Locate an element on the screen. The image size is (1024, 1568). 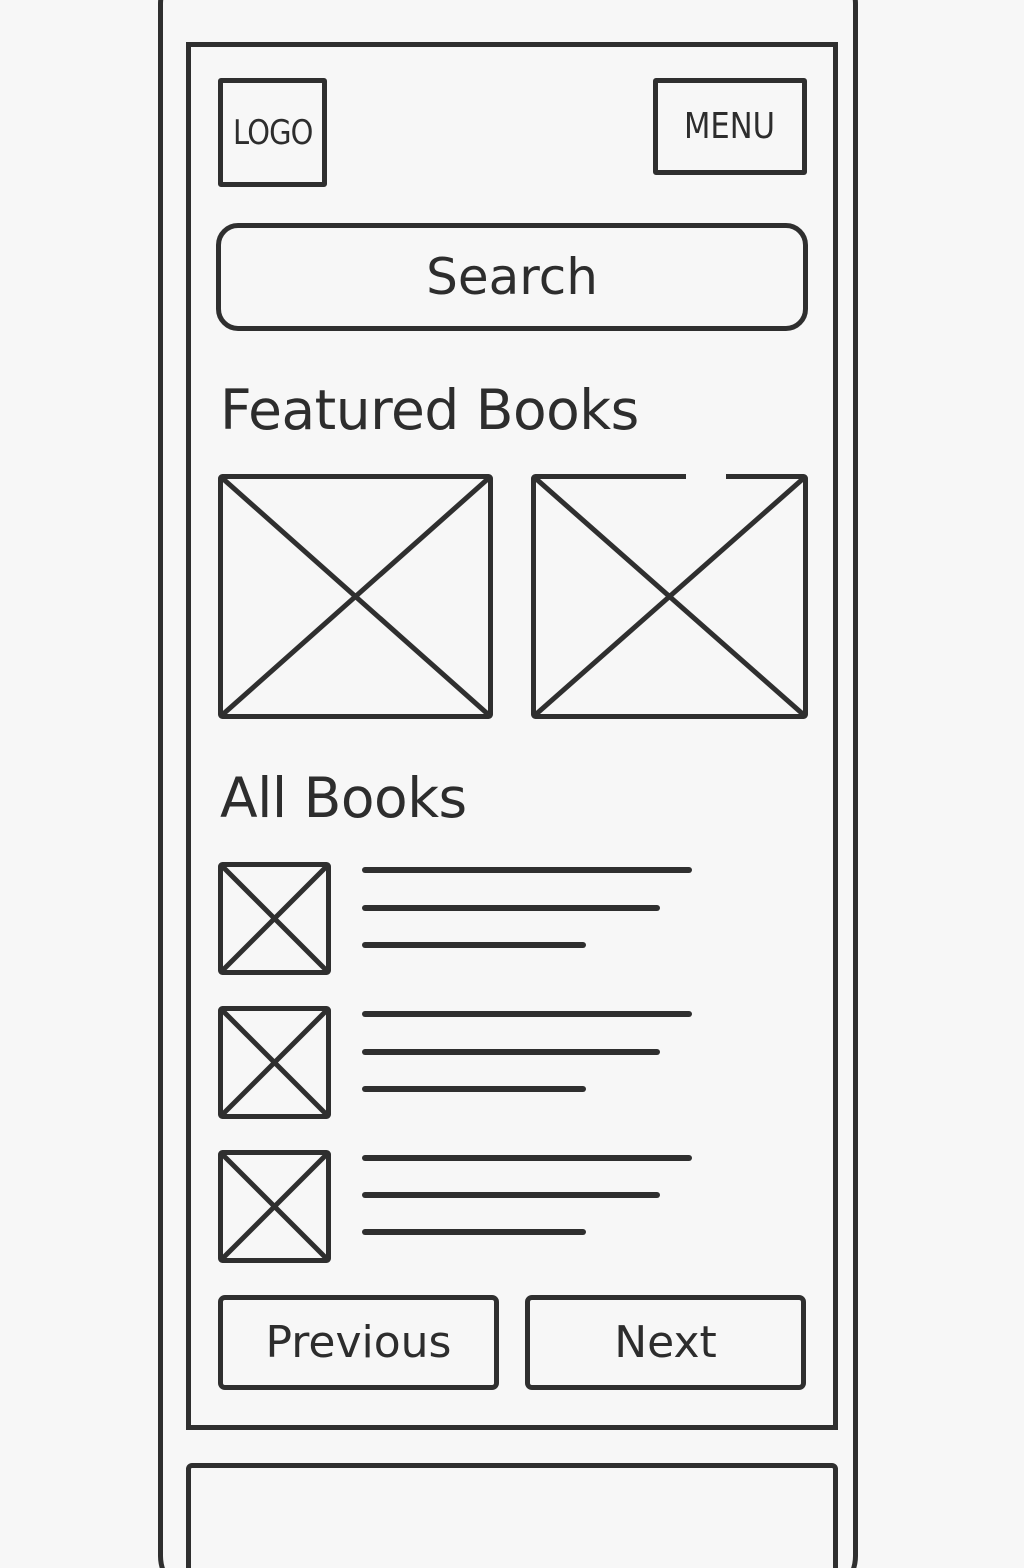
search-input: Search is located at coordinates (512, 277).